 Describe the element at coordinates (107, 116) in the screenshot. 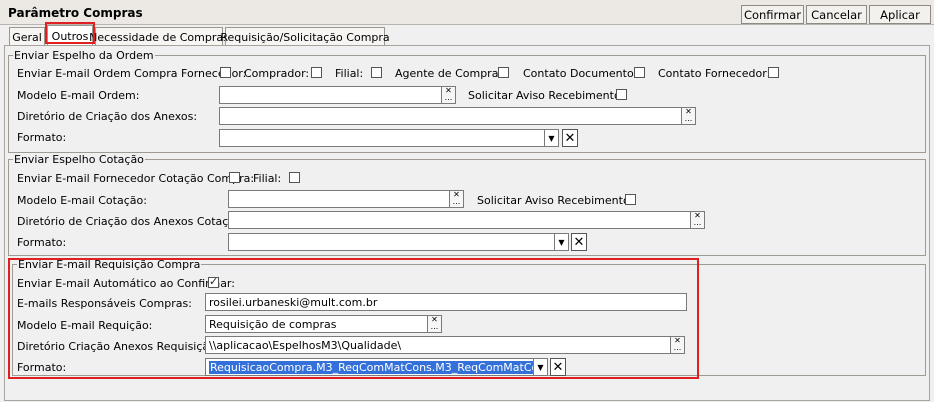

I see `diretorio-anexos-label: Diretório de Criação dos Anexos:` at that location.